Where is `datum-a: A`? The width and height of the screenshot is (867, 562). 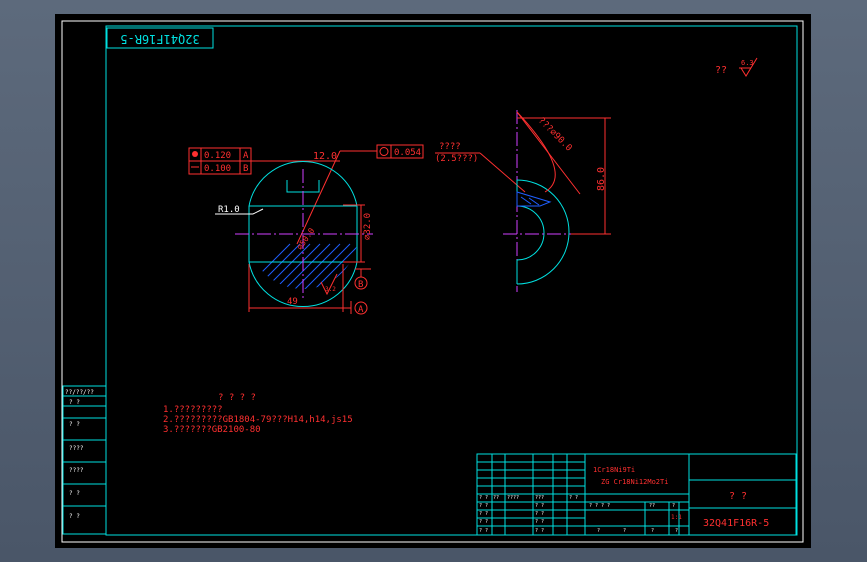
datum-a: A is located at coordinates (361, 310).